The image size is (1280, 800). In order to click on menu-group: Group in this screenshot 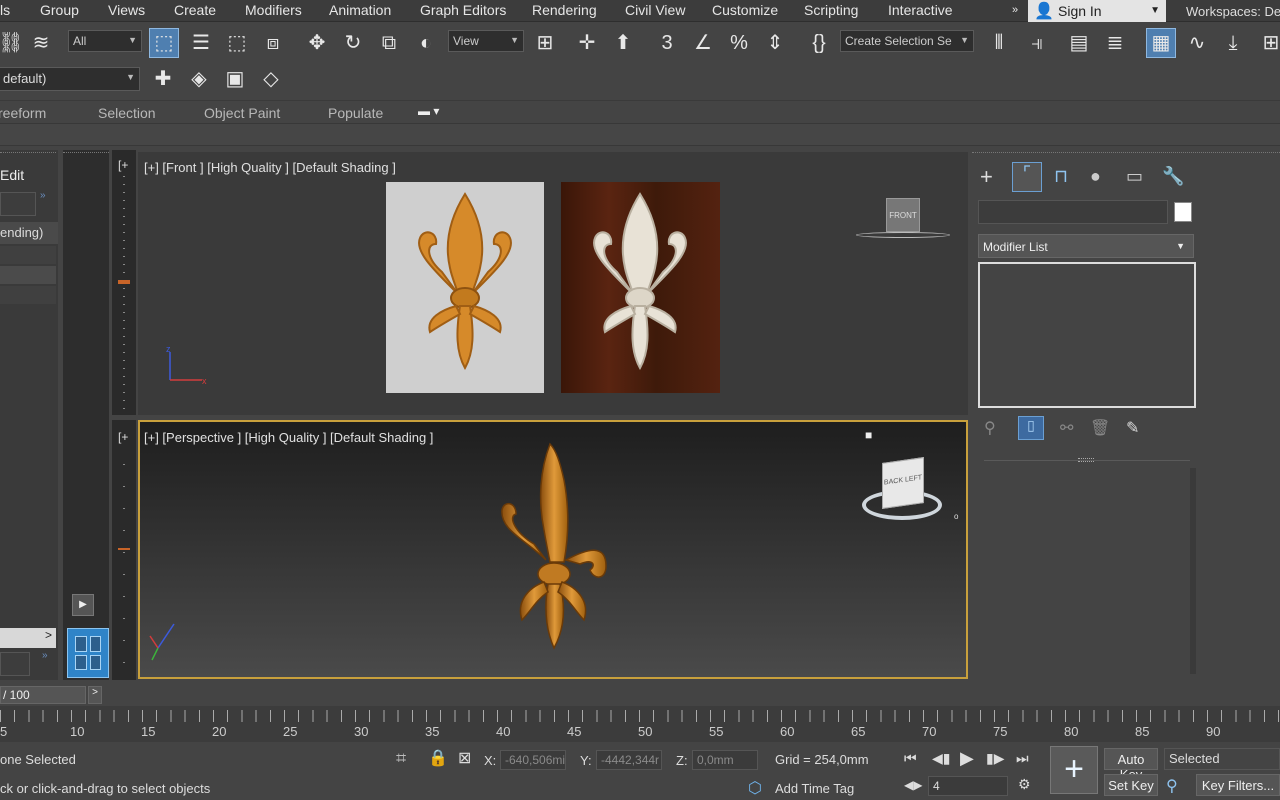, I will do `click(59, 10)`.